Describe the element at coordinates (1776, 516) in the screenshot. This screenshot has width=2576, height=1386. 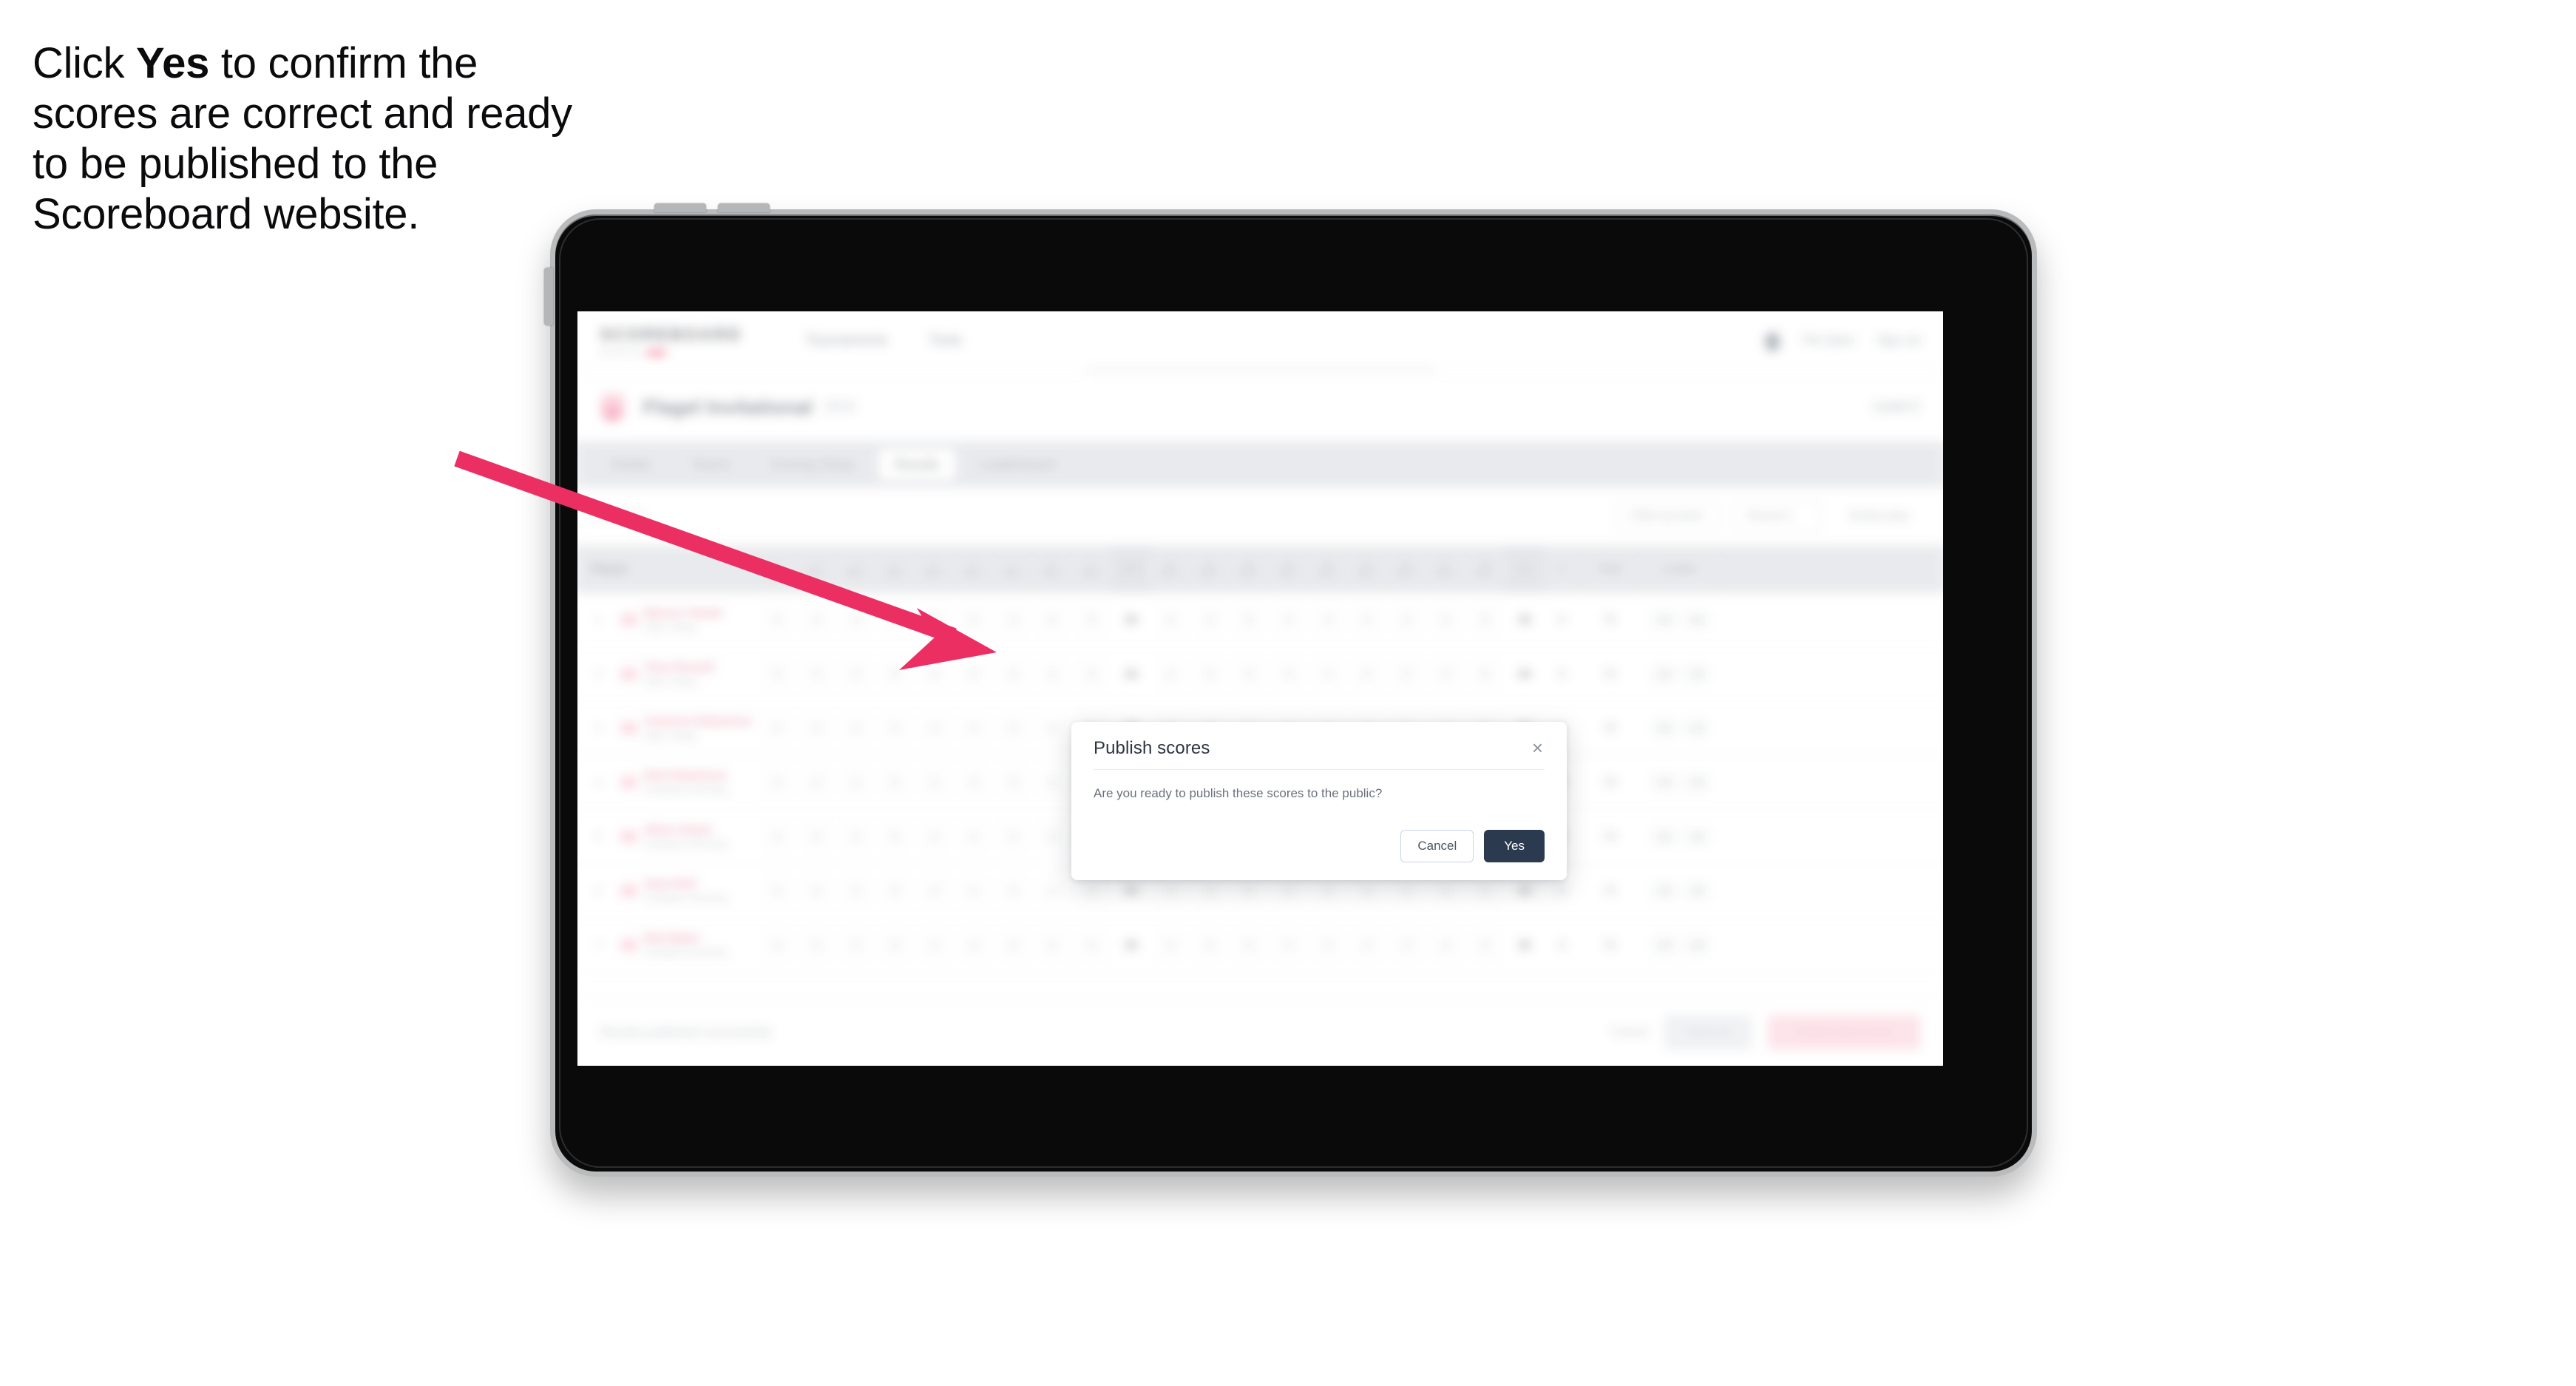
I see `filter-round-select: Round 1` at that location.